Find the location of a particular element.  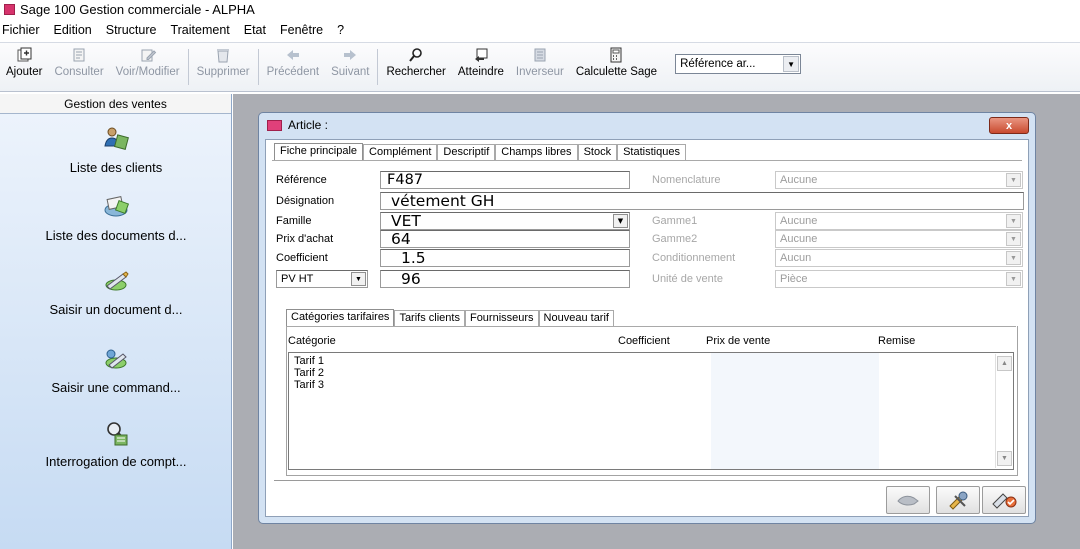

view-record-icon is located at coordinates (79, 55).